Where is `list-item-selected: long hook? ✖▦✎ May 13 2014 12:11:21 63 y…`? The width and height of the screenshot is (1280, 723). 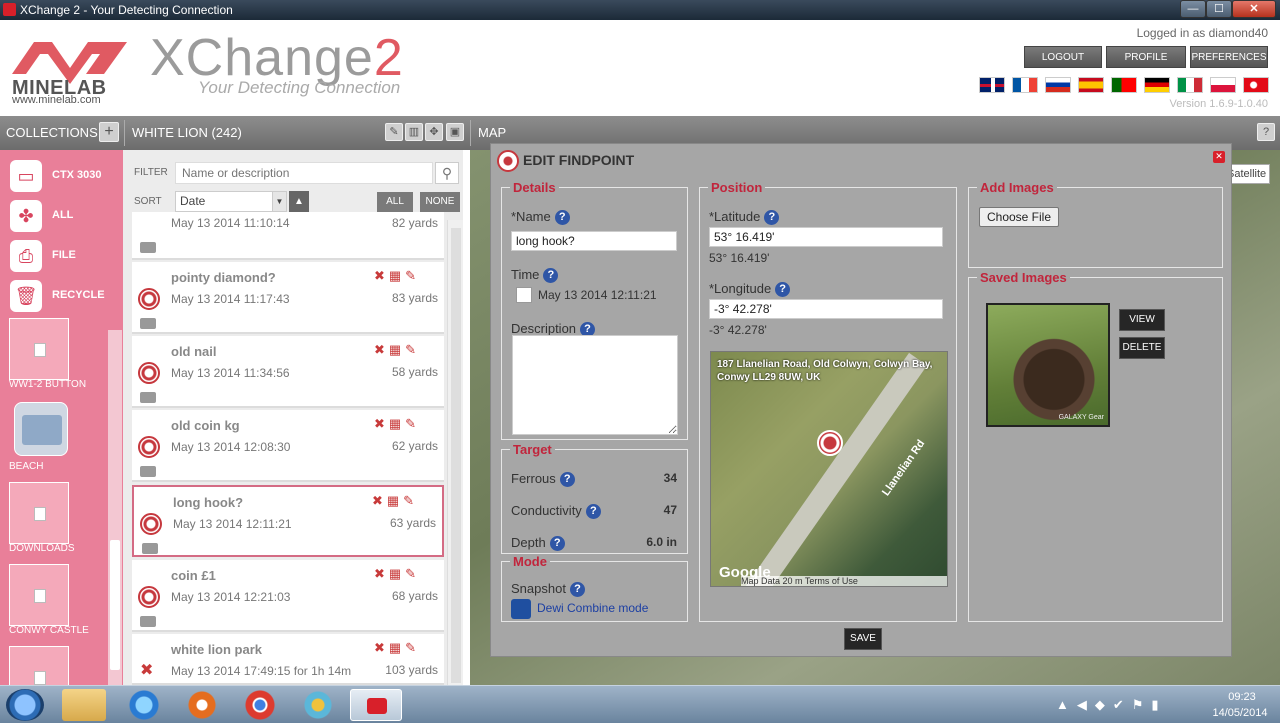
list-item-selected: long hook? ✖▦✎ May 13 2014 12:11:21 63 y… is located at coordinates (288, 521).